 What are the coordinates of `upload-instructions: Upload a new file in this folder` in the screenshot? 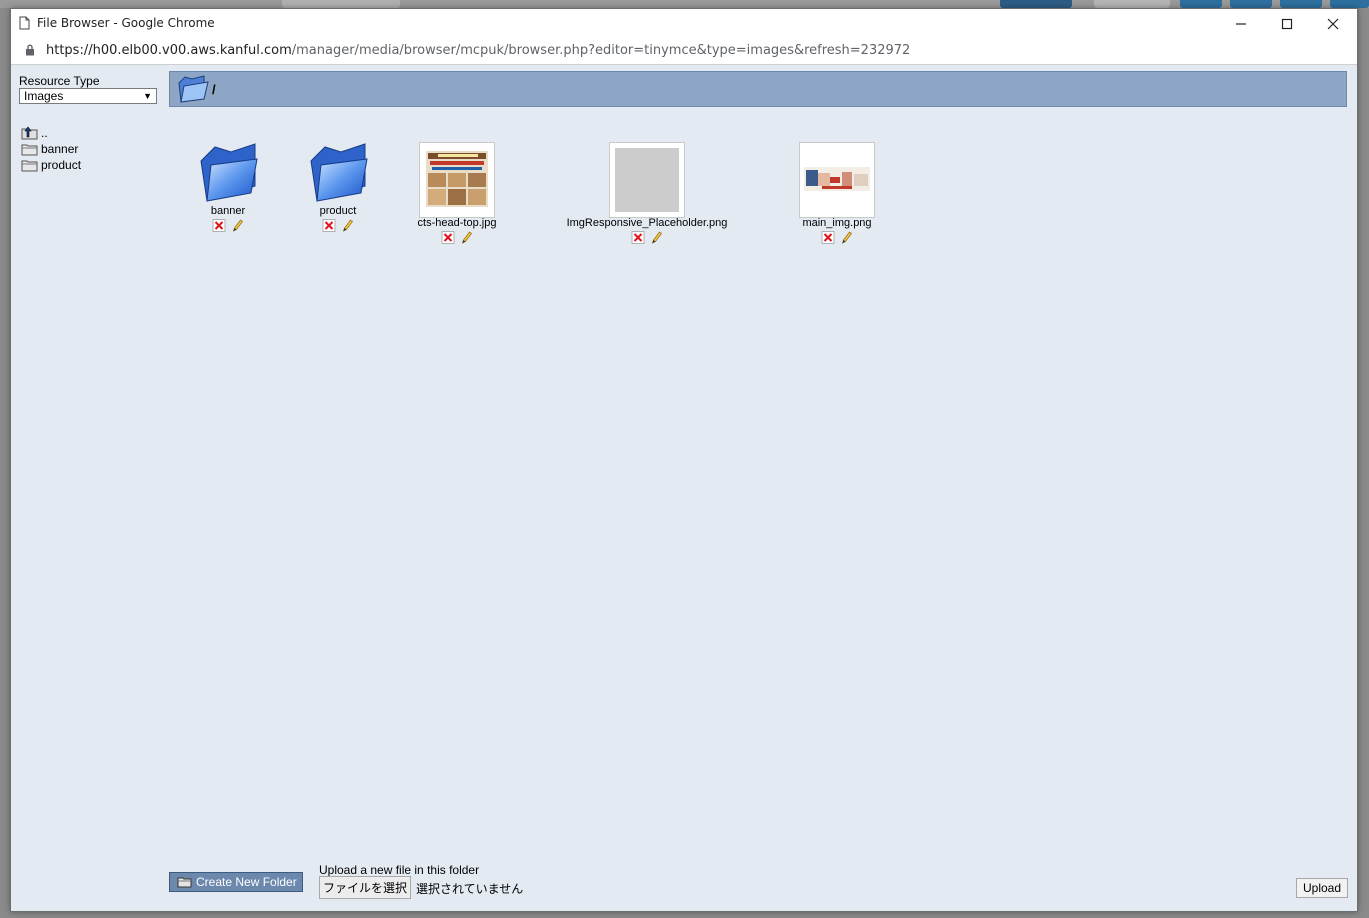 It's located at (399, 870).